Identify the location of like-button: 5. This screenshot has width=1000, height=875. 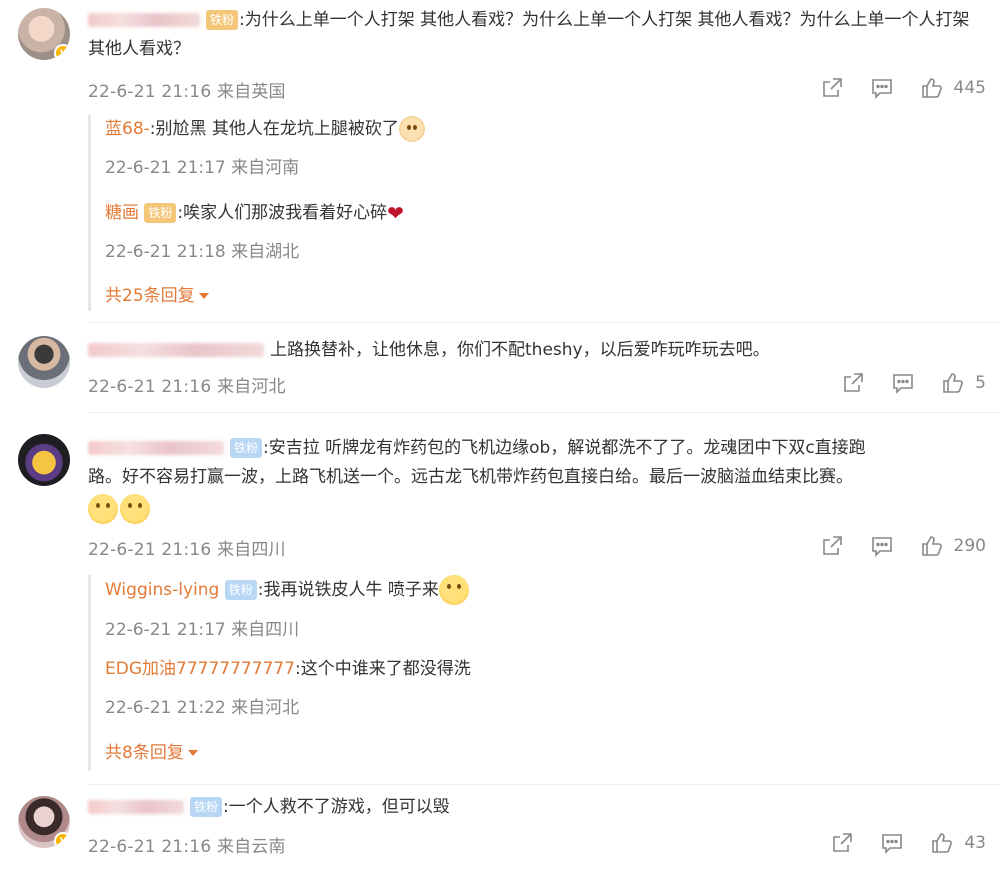
(963, 383).